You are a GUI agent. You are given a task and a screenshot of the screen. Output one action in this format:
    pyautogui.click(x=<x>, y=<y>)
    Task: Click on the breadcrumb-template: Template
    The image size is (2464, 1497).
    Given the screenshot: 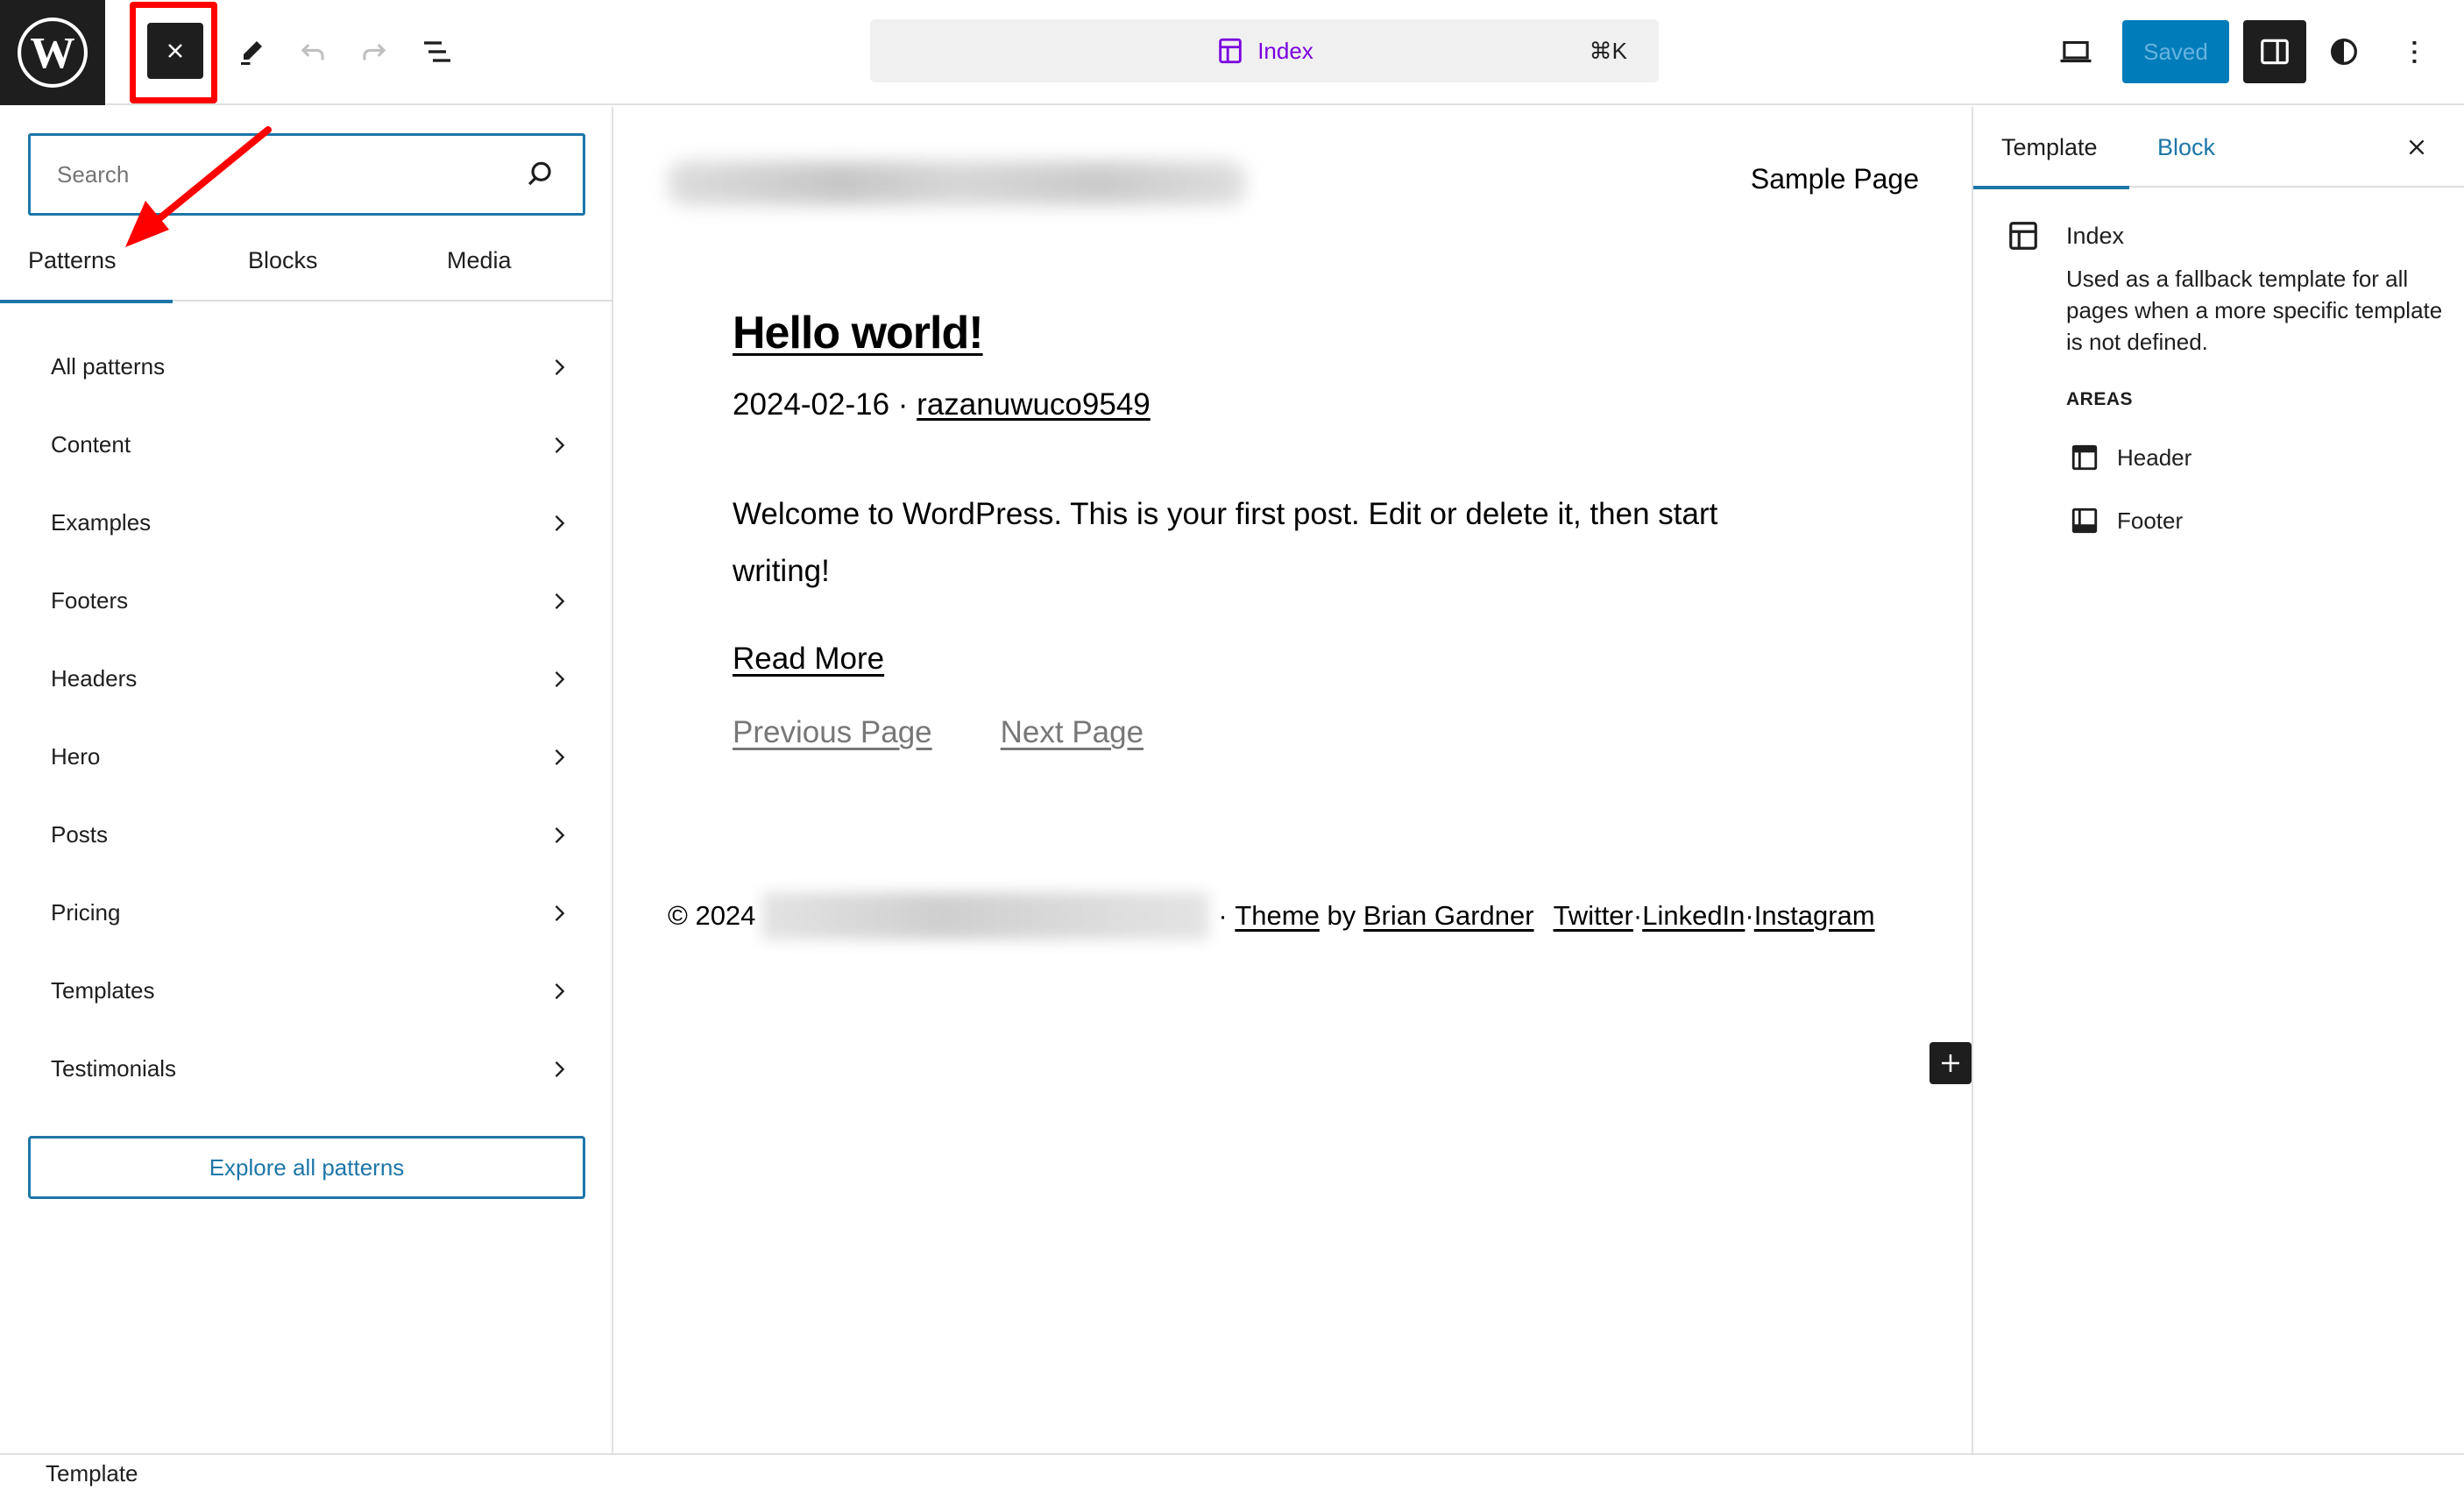 What is the action you would take?
    pyautogui.click(x=92, y=1473)
    